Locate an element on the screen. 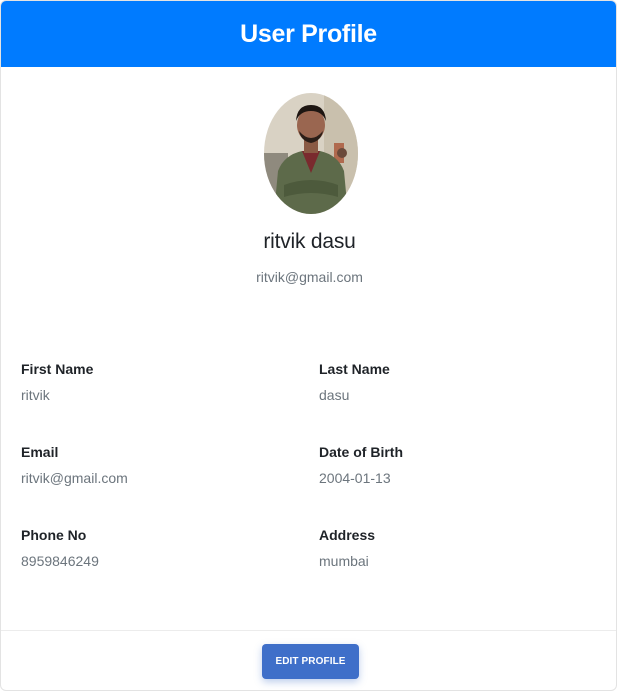 The width and height of the screenshot is (617, 691). avatar is located at coordinates (311, 153).